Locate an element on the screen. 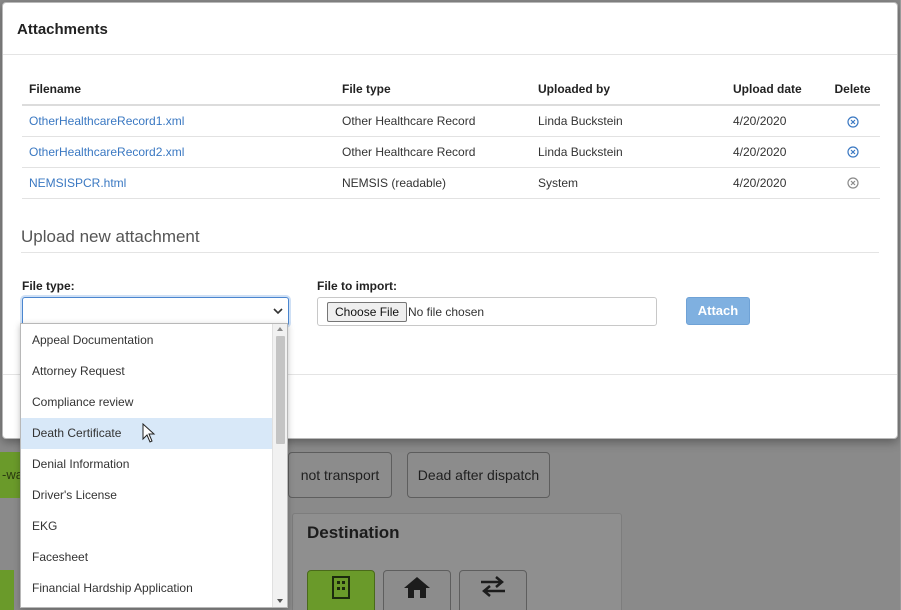  file-import-input: Choose File No file chosen is located at coordinates (487, 311).